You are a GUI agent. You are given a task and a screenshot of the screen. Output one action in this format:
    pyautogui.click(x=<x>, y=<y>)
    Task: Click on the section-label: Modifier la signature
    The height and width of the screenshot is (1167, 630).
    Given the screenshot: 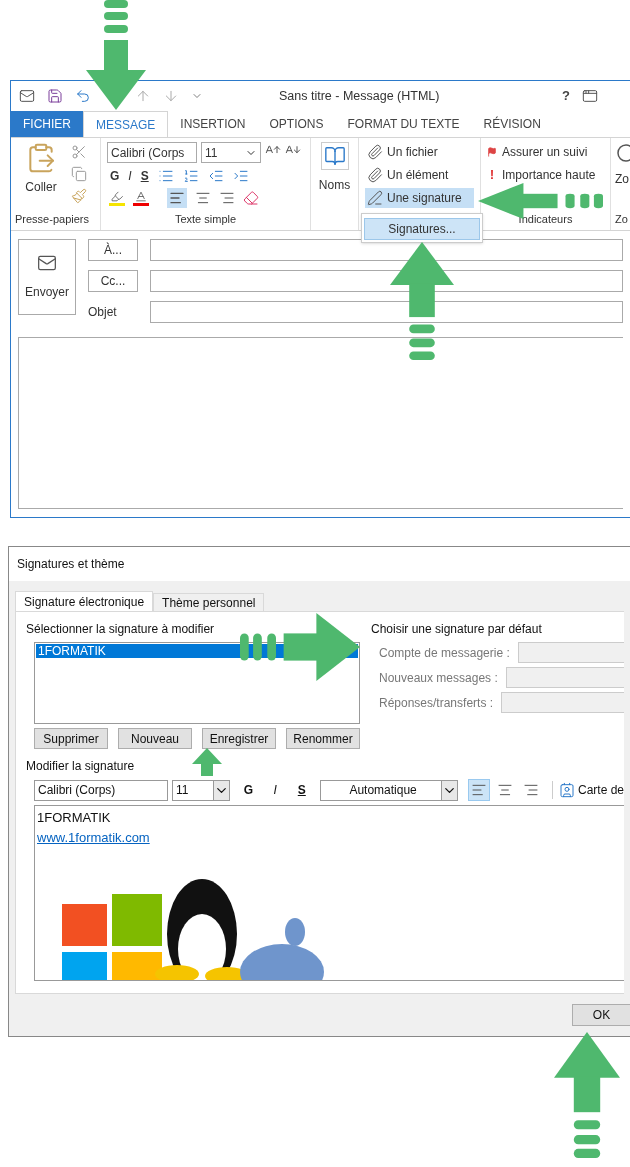 What is the action you would take?
    pyautogui.click(x=80, y=766)
    